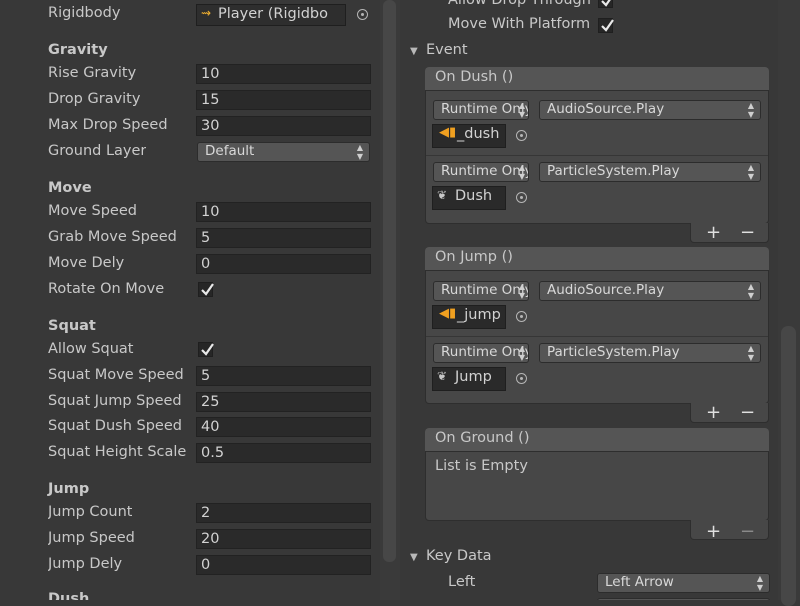 Image resolution: width=800 pixels, height=606 pixels. Describe the element at coordinates (474, 257) in the screenshot. I see `on-jump-title: On Jump ()` at that location.